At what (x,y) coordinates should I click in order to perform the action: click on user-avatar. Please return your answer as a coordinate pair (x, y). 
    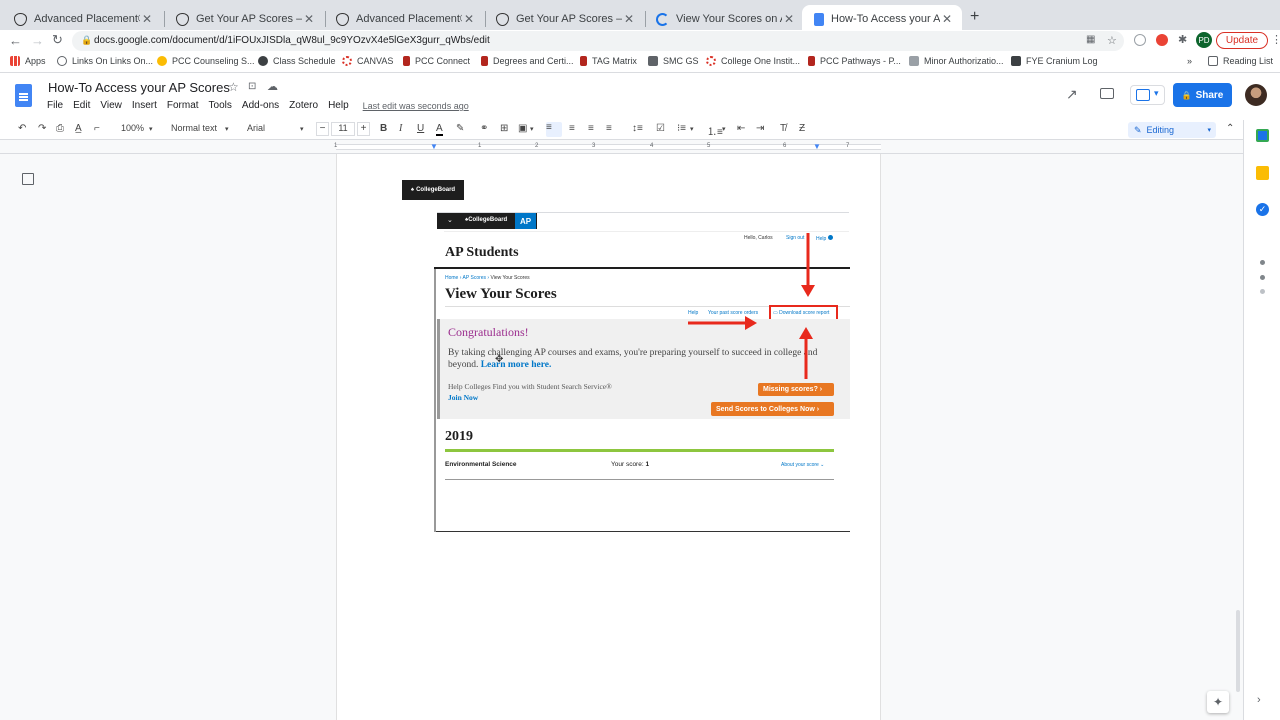
    Looking at the image, I should click on (1256, 95).